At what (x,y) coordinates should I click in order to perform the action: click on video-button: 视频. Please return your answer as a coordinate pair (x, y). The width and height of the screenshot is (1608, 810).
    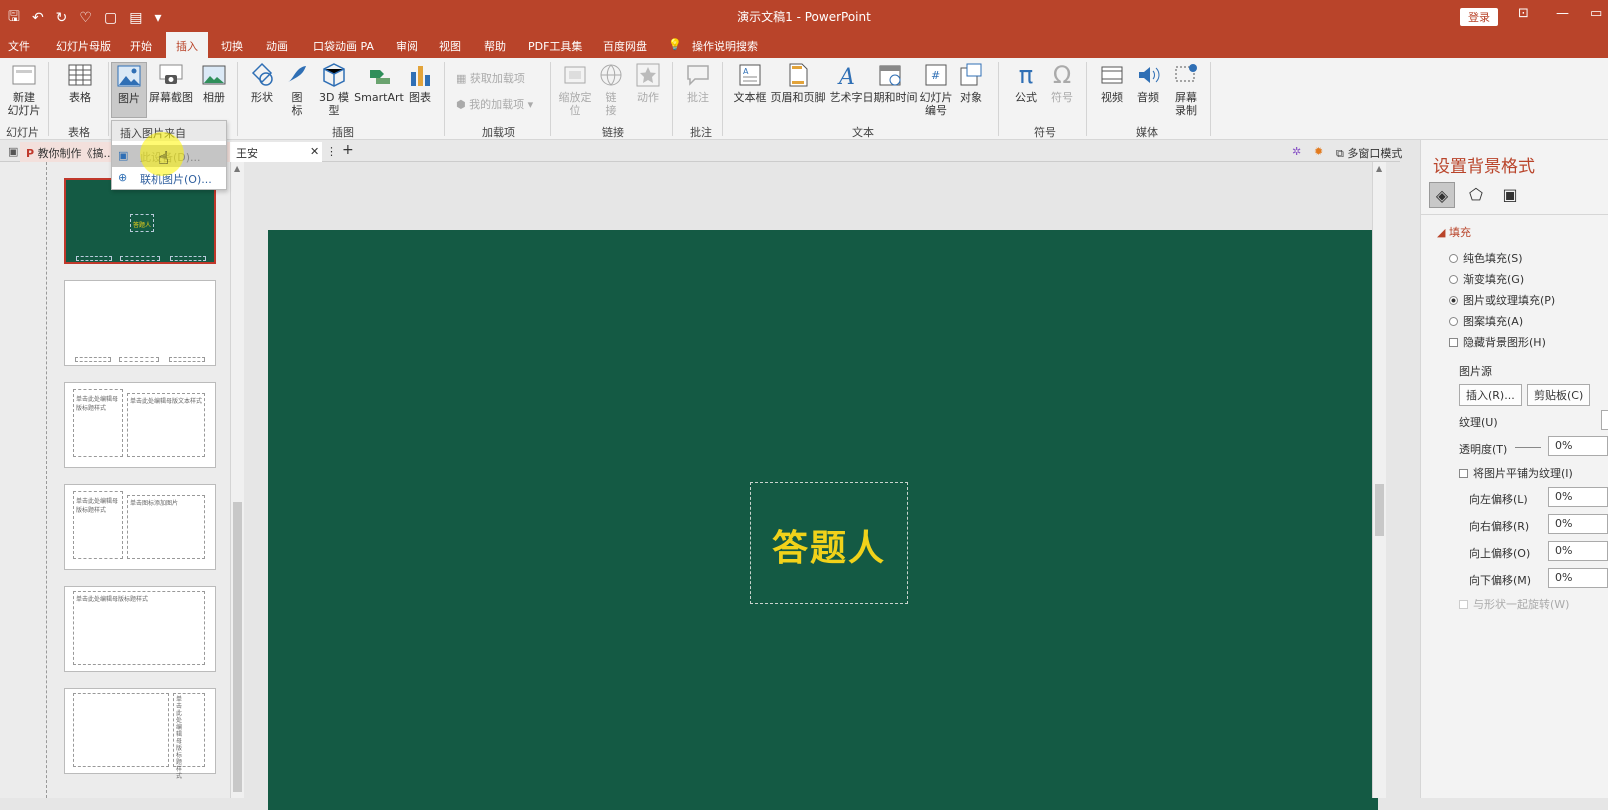
    Looking at the image, I should click on (1112, 83).